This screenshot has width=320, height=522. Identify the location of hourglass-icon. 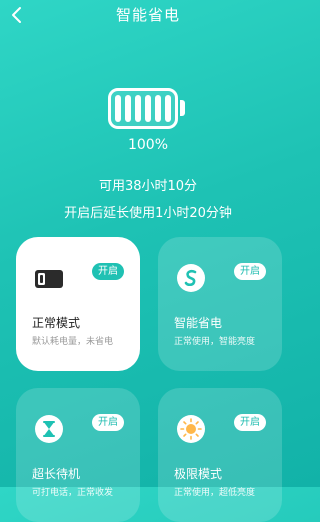
(49, 429).